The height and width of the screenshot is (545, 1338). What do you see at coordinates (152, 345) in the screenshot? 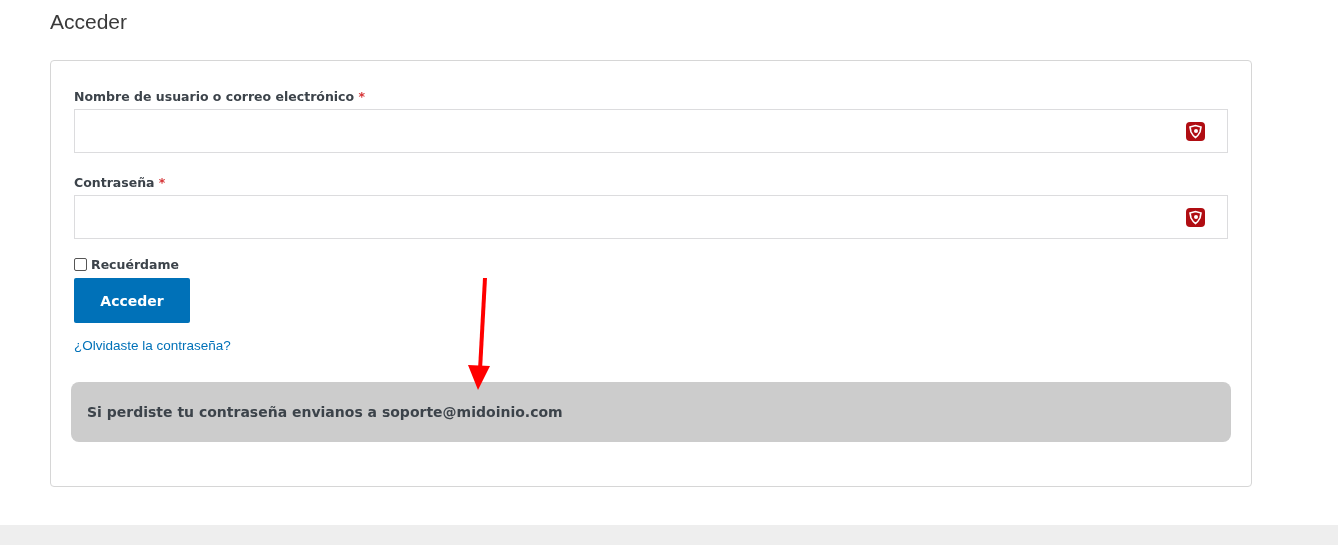
I see `lost-password-link: ¿Olvidaste la contraseña?` at bounding box center [152, 345].